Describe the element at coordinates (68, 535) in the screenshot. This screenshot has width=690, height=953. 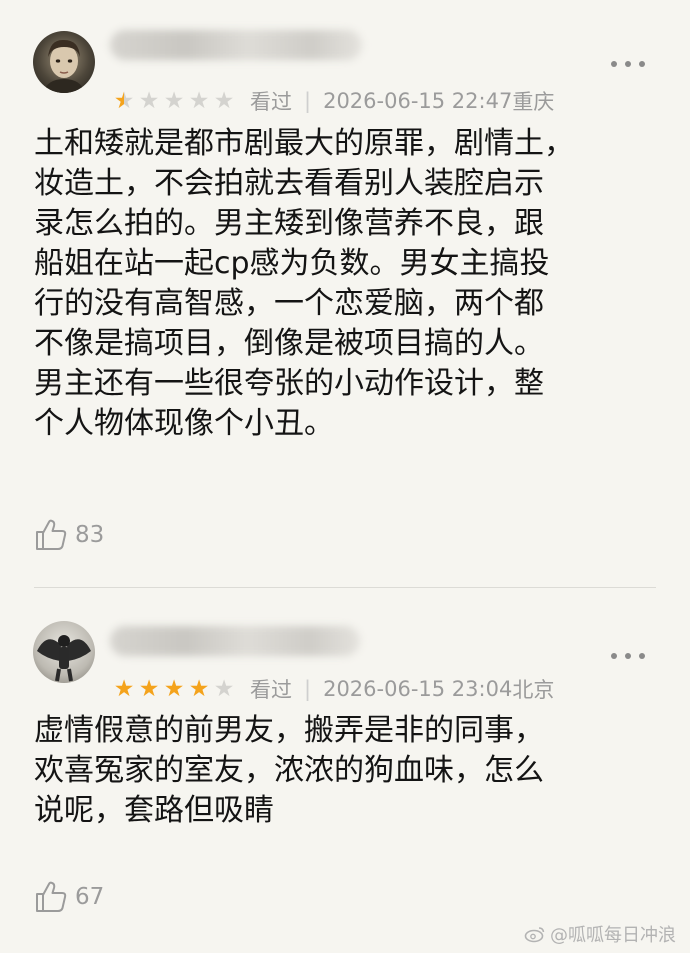
I see `like-button: 83` at that location.